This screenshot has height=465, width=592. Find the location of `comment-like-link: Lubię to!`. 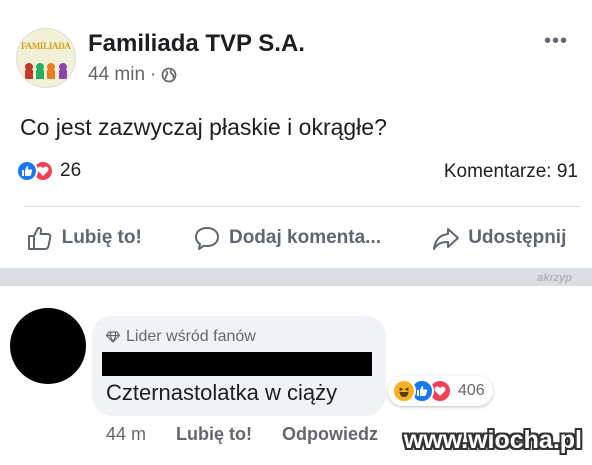

comment-like-link: Lubię to! is located at coordinates (214, 434).